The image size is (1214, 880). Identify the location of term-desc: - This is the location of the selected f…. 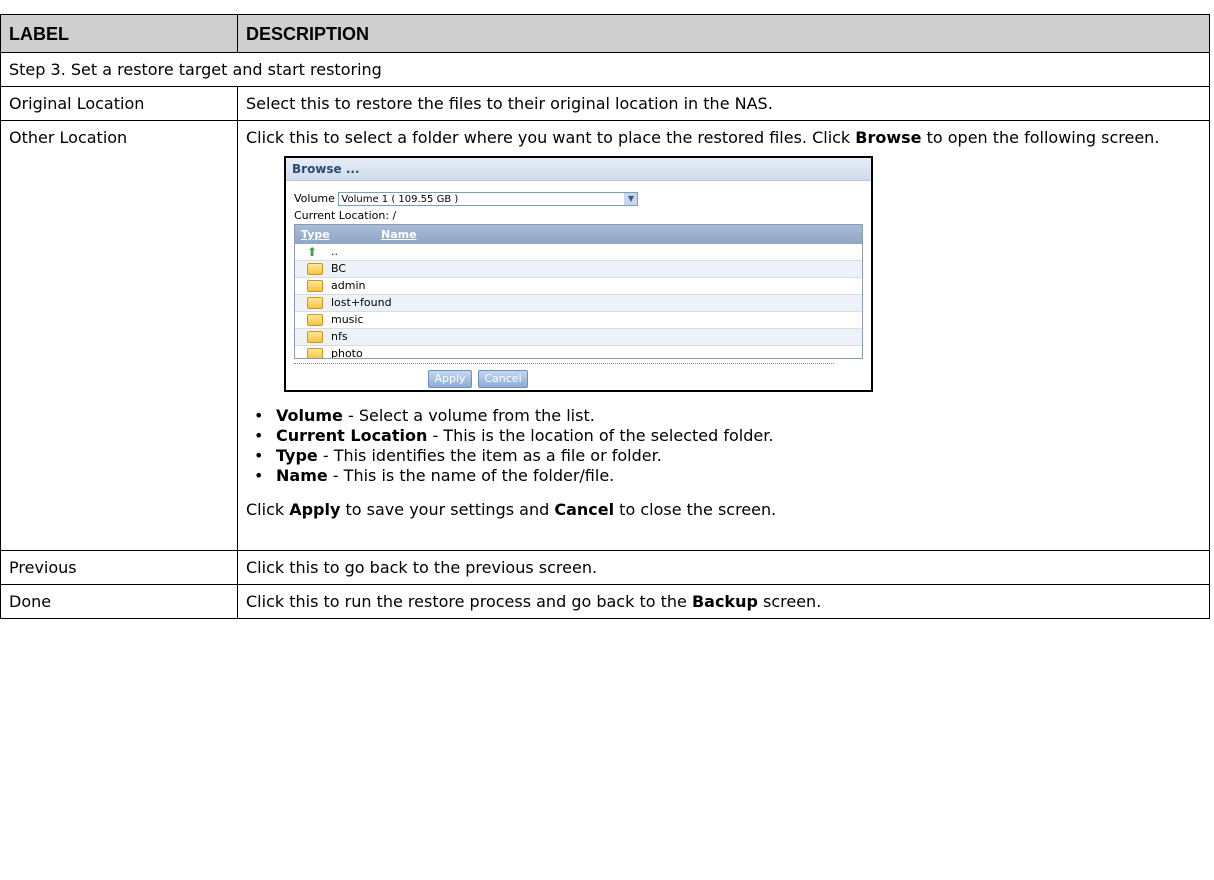
(600, 435).